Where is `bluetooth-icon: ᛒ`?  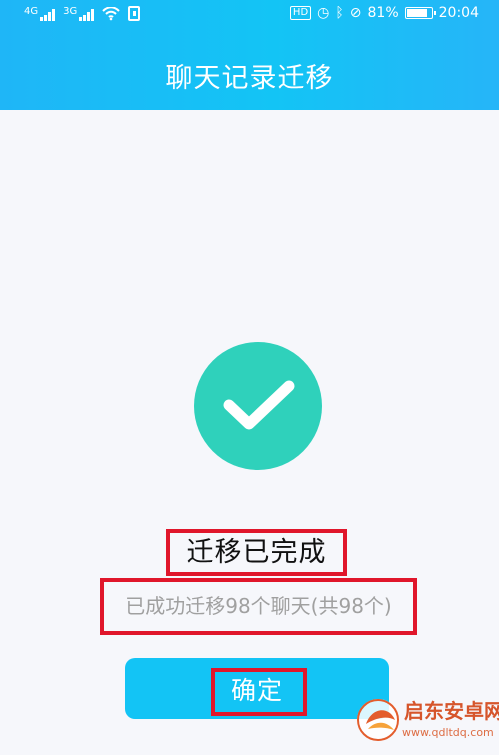
bluetooth-icon: ᛒ is located at coordinates (339, 13).